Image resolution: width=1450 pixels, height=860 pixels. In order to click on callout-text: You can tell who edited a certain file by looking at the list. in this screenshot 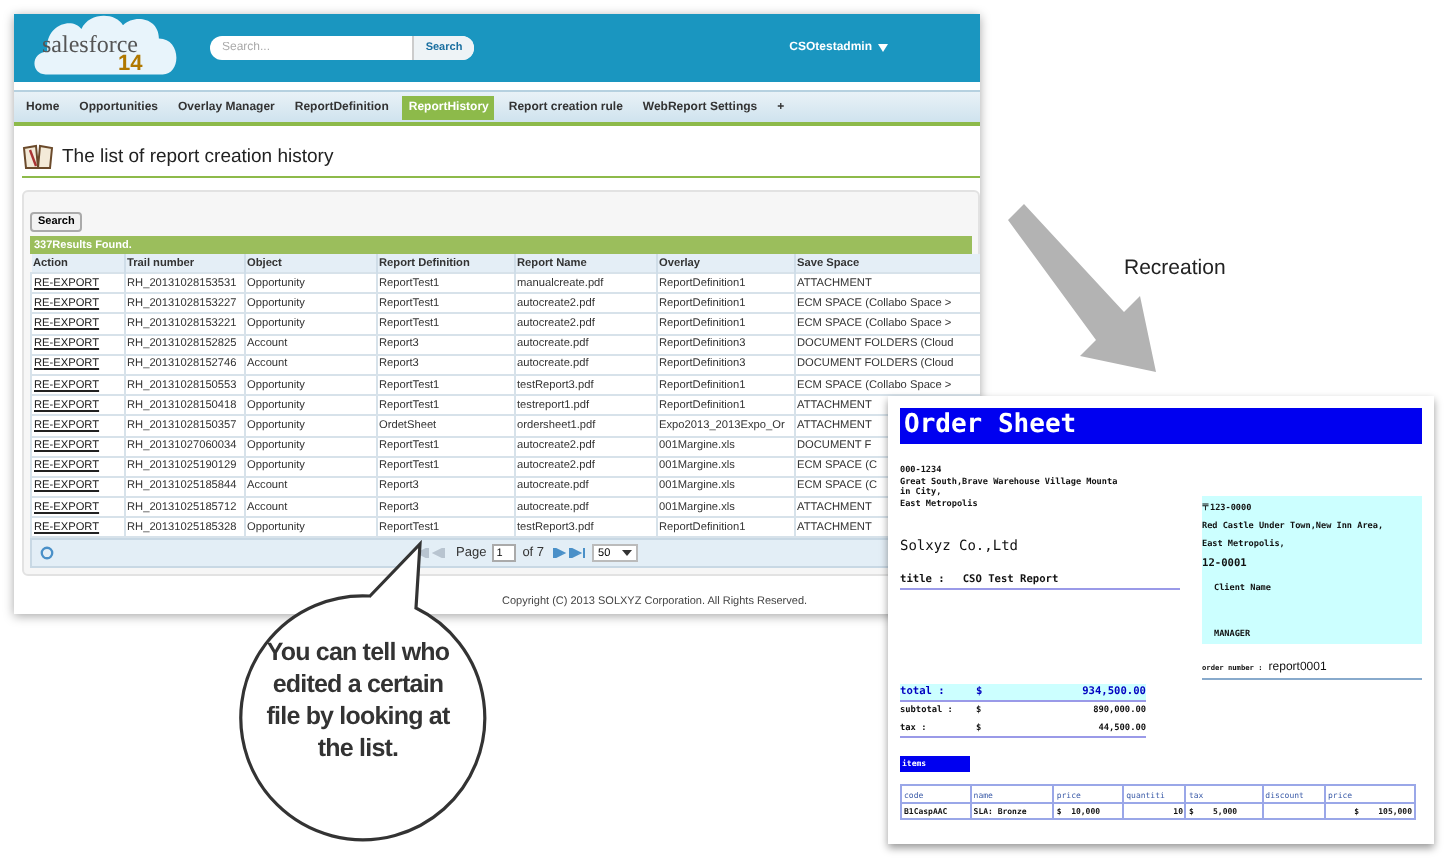, I will do `click(358, 700)`.